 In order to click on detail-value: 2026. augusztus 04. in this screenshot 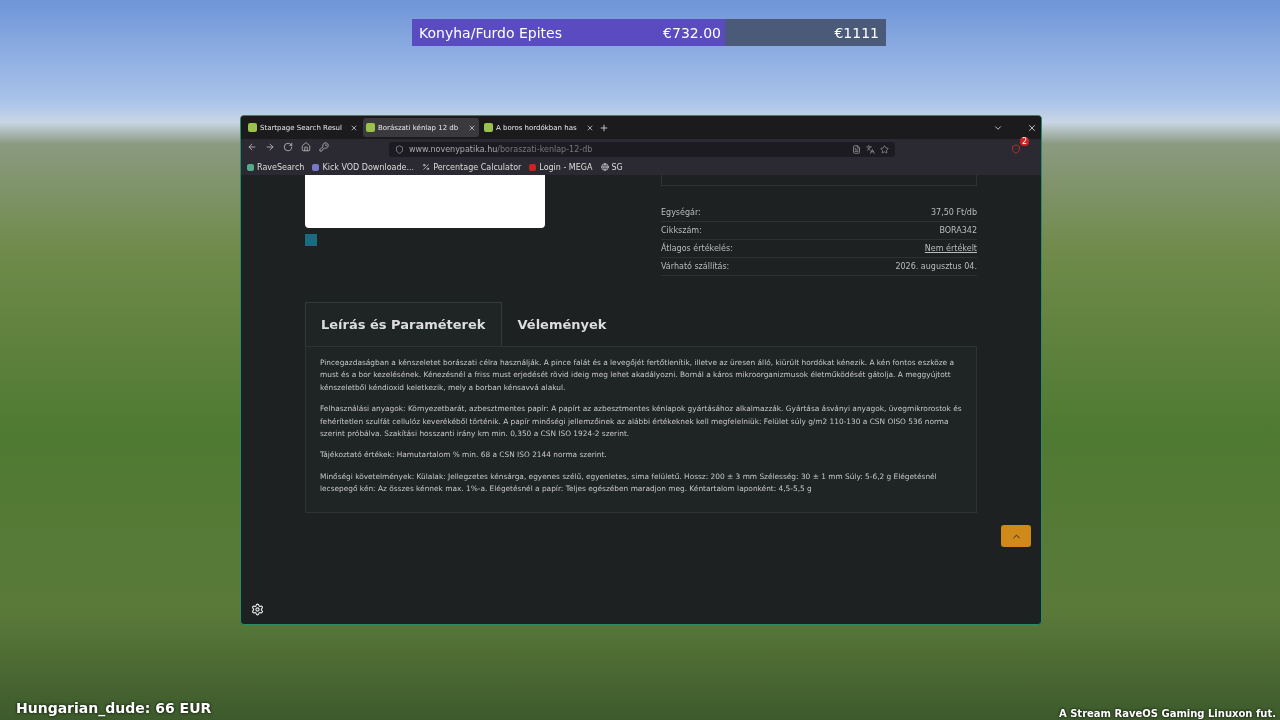, I will do `click(936, 266)`.